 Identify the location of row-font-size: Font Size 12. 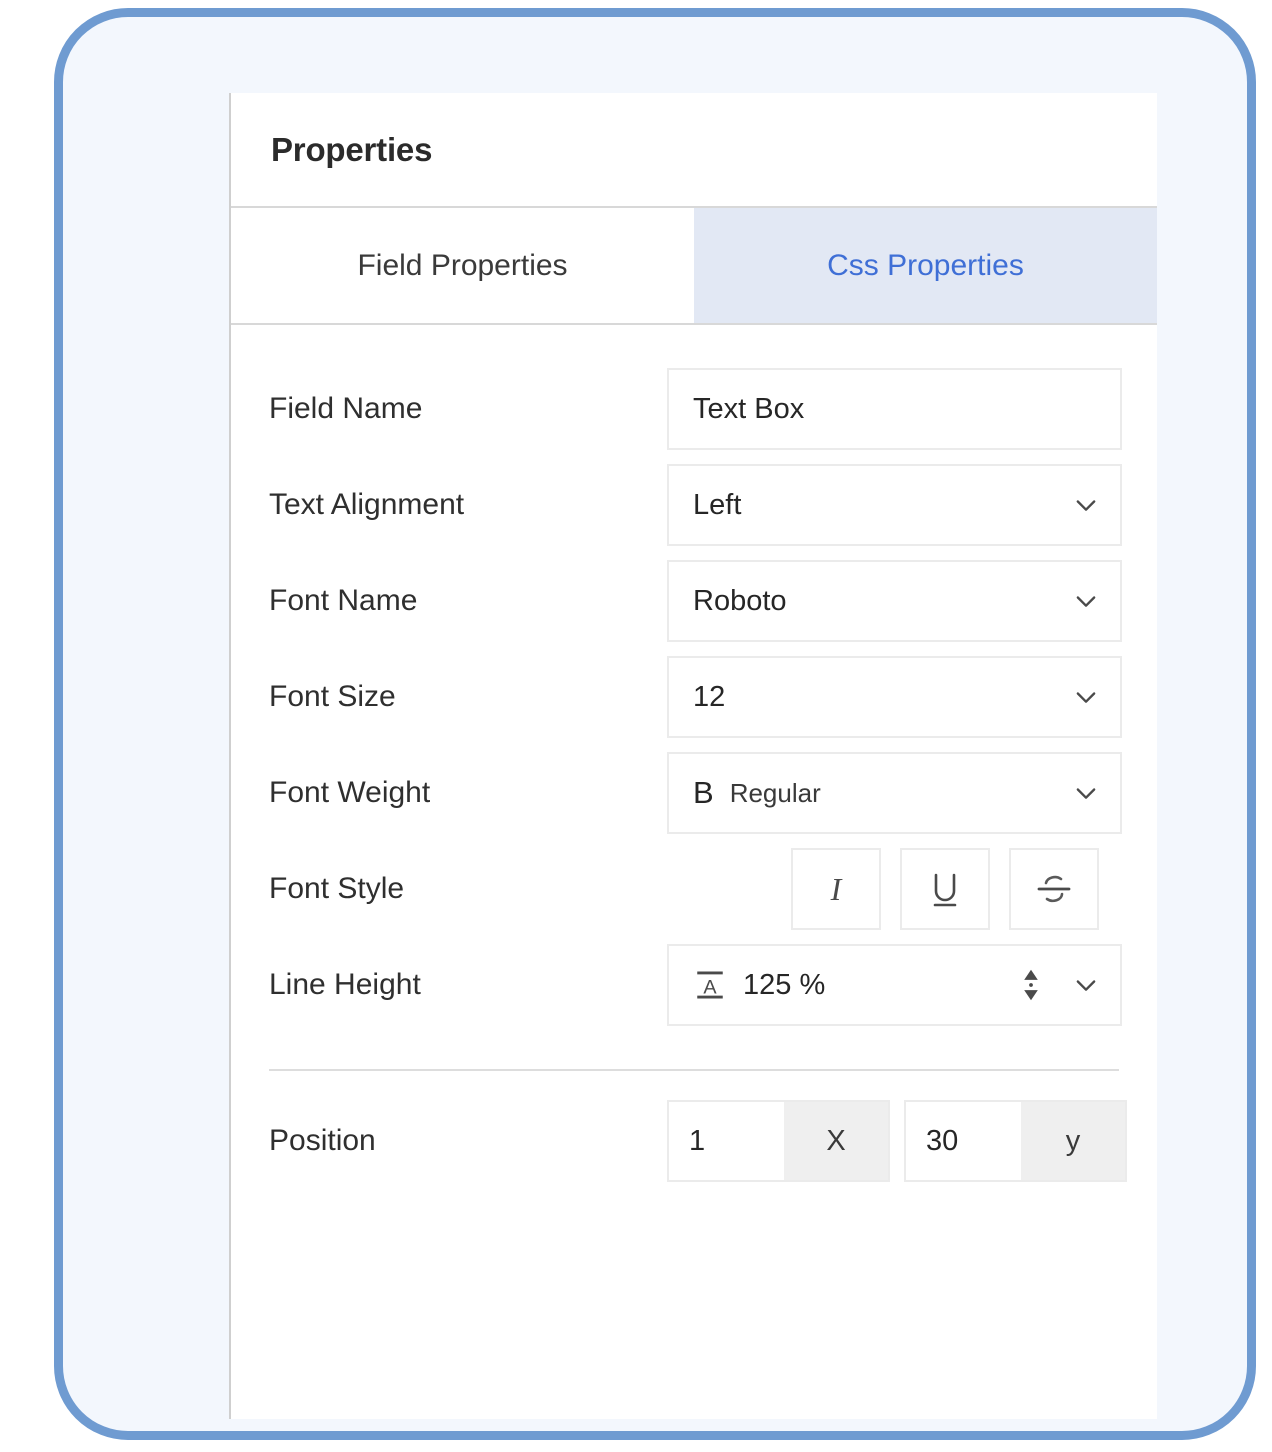
(695, 697).